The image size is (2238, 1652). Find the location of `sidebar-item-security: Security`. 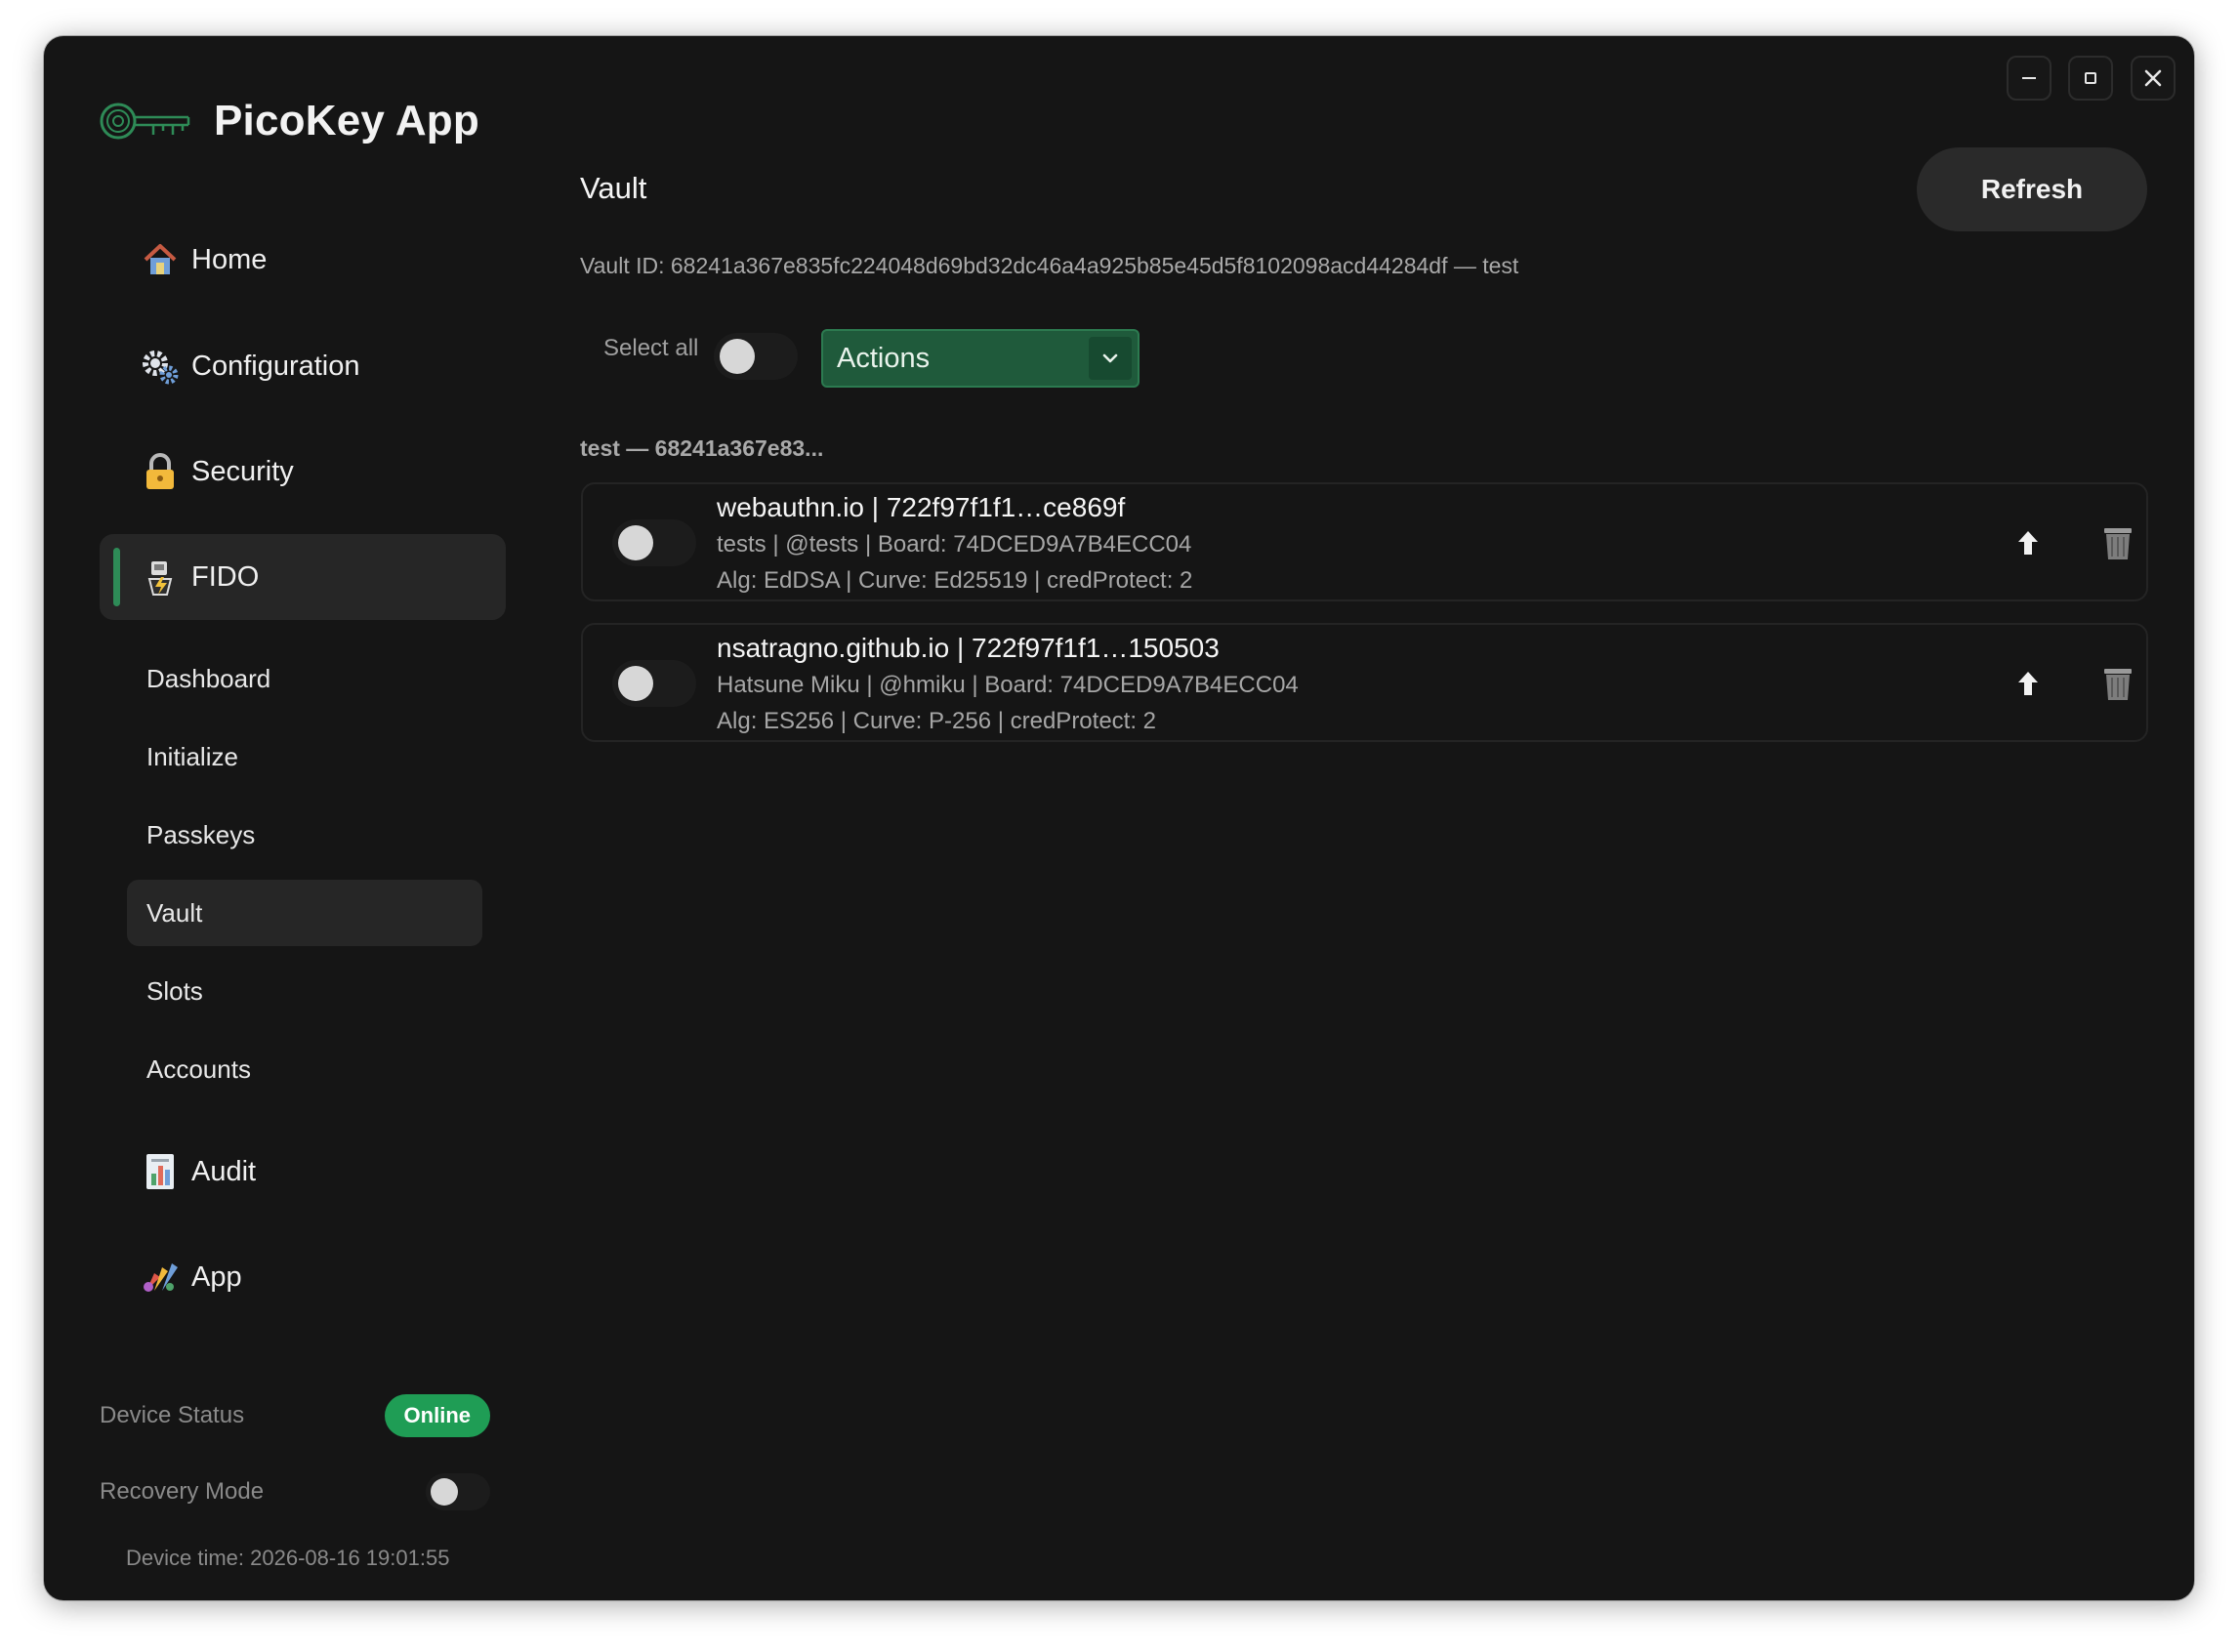

sidebar-item-security: Security is located at coordinates (303, 472).